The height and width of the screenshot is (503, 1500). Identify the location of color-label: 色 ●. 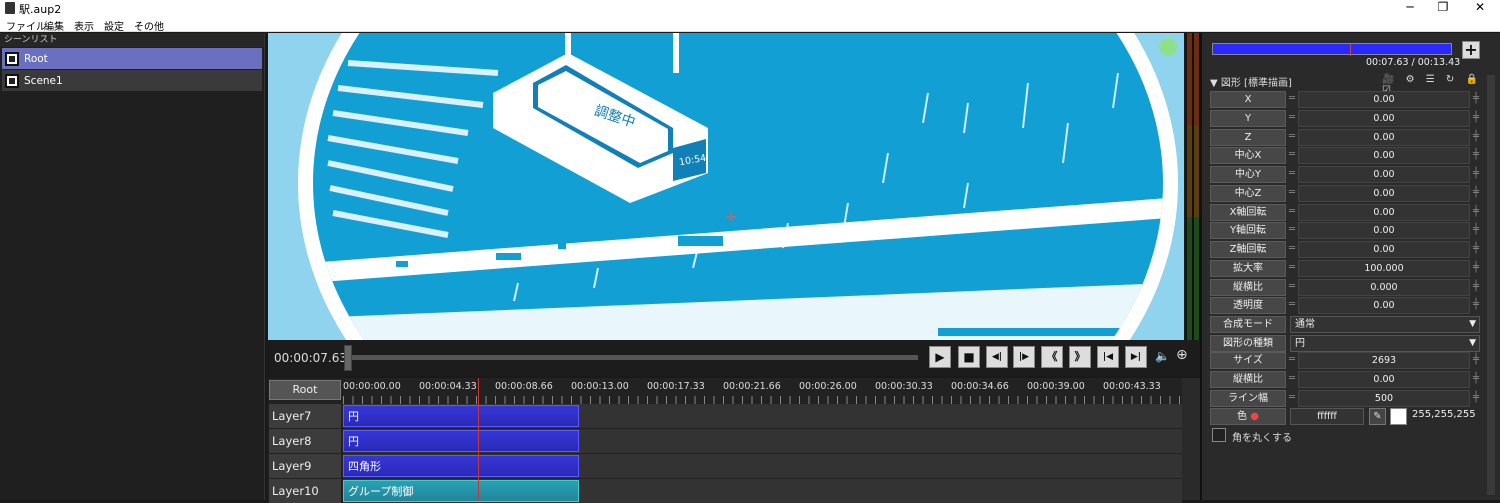
(1248, 416).